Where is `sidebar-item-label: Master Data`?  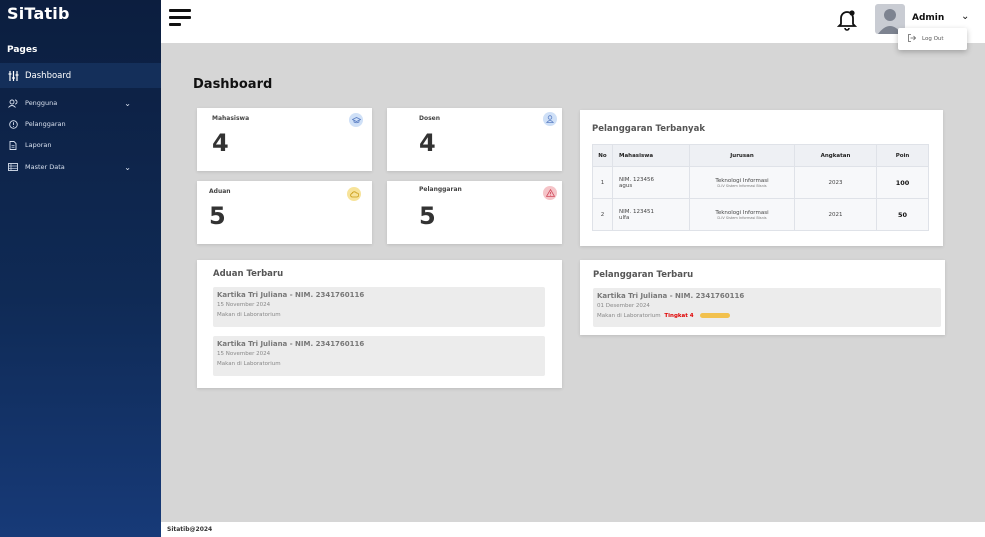
sidebar-item-label: Master Data is located at coordinates (45, 167).